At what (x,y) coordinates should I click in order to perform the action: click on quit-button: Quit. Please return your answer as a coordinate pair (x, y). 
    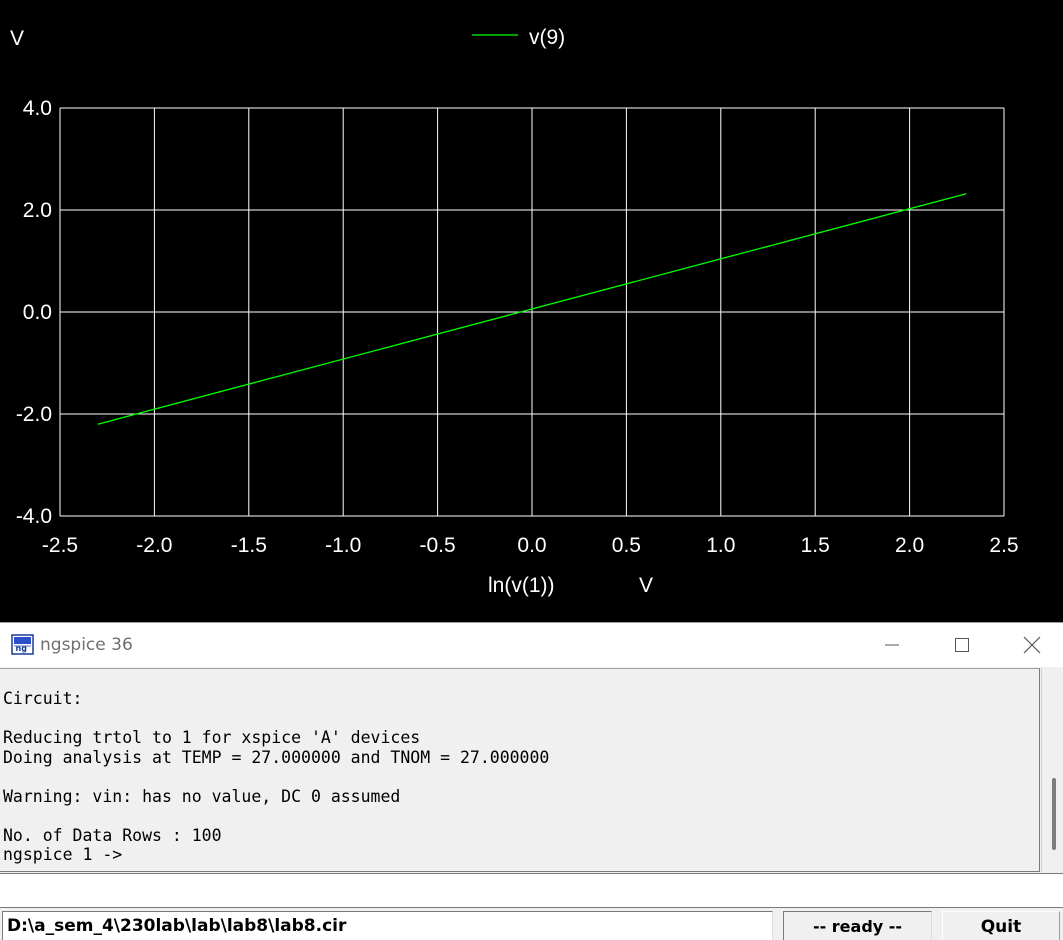
    Looking at the image, I should click on (1001, 925).